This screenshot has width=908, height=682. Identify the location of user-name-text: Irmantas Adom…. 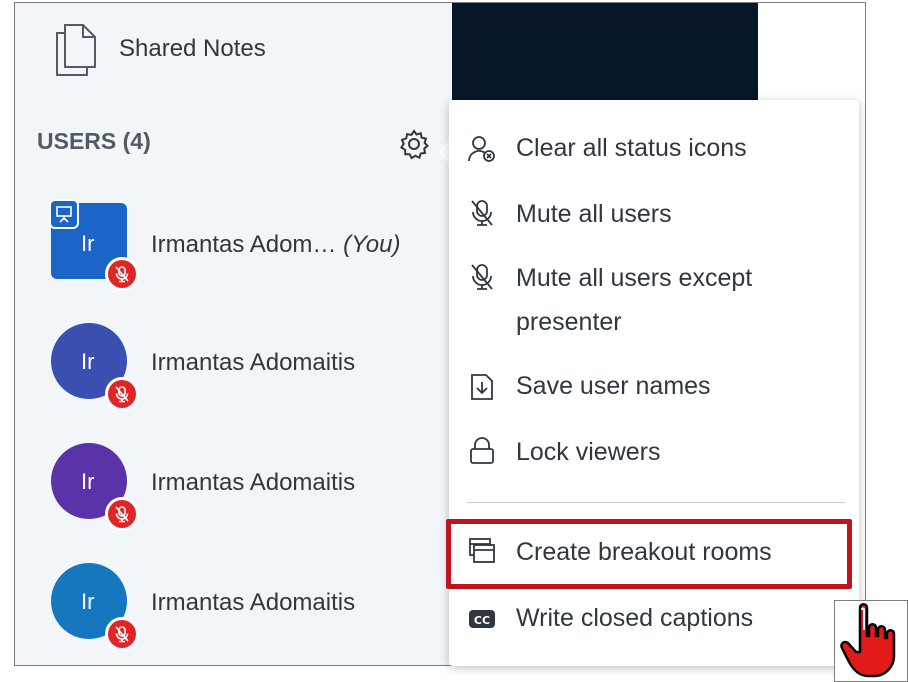
(244, 244).